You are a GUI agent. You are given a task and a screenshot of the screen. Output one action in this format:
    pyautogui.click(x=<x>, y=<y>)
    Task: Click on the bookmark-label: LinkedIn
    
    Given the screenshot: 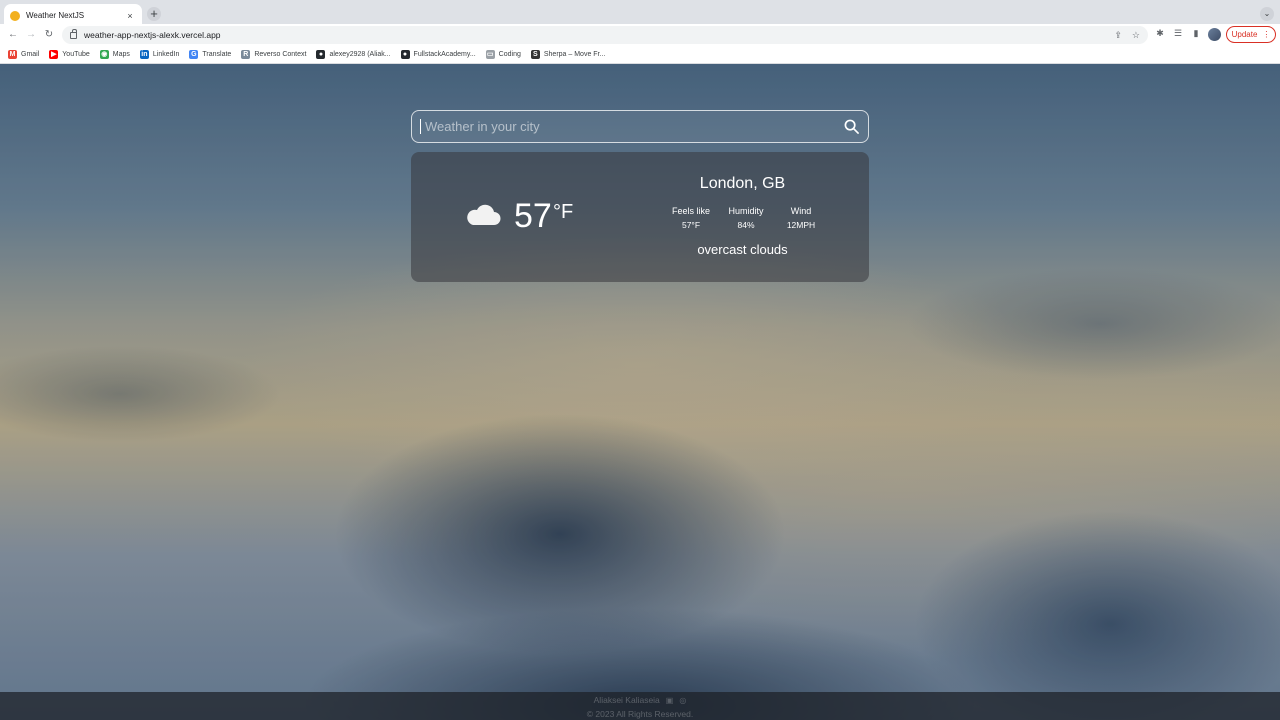 What is the action you would take?
    pyautogui.click(x=166, y=54)
    